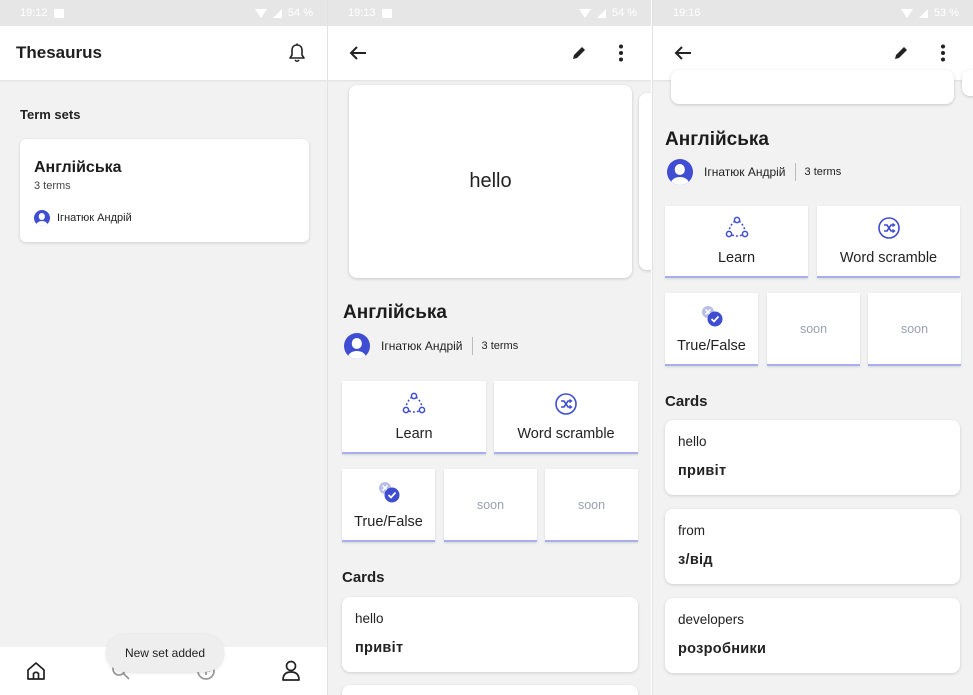  Describe the element at coordinates (812, 635) in the screenshot. I see `term-card: developers розробники` at that location.